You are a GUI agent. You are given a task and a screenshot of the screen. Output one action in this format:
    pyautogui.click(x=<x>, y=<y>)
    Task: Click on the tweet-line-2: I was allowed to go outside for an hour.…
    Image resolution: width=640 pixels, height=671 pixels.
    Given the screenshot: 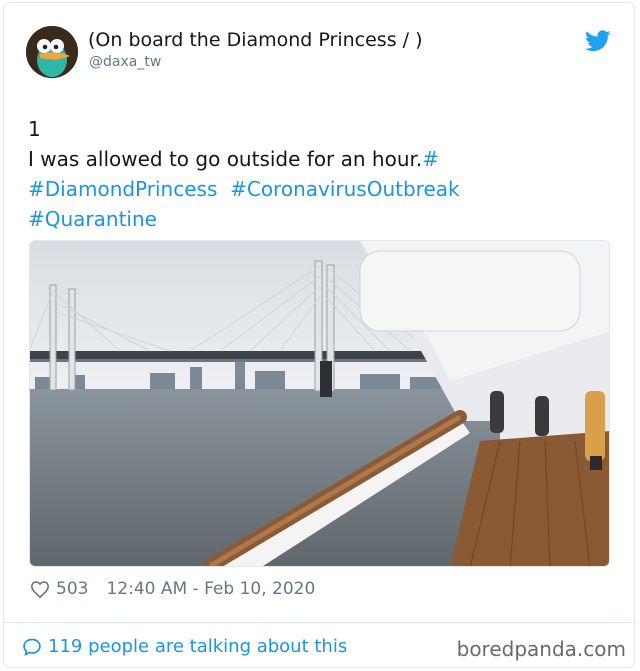 What is the action you would take?
    pyautogui.click(x=308, y=159)
    